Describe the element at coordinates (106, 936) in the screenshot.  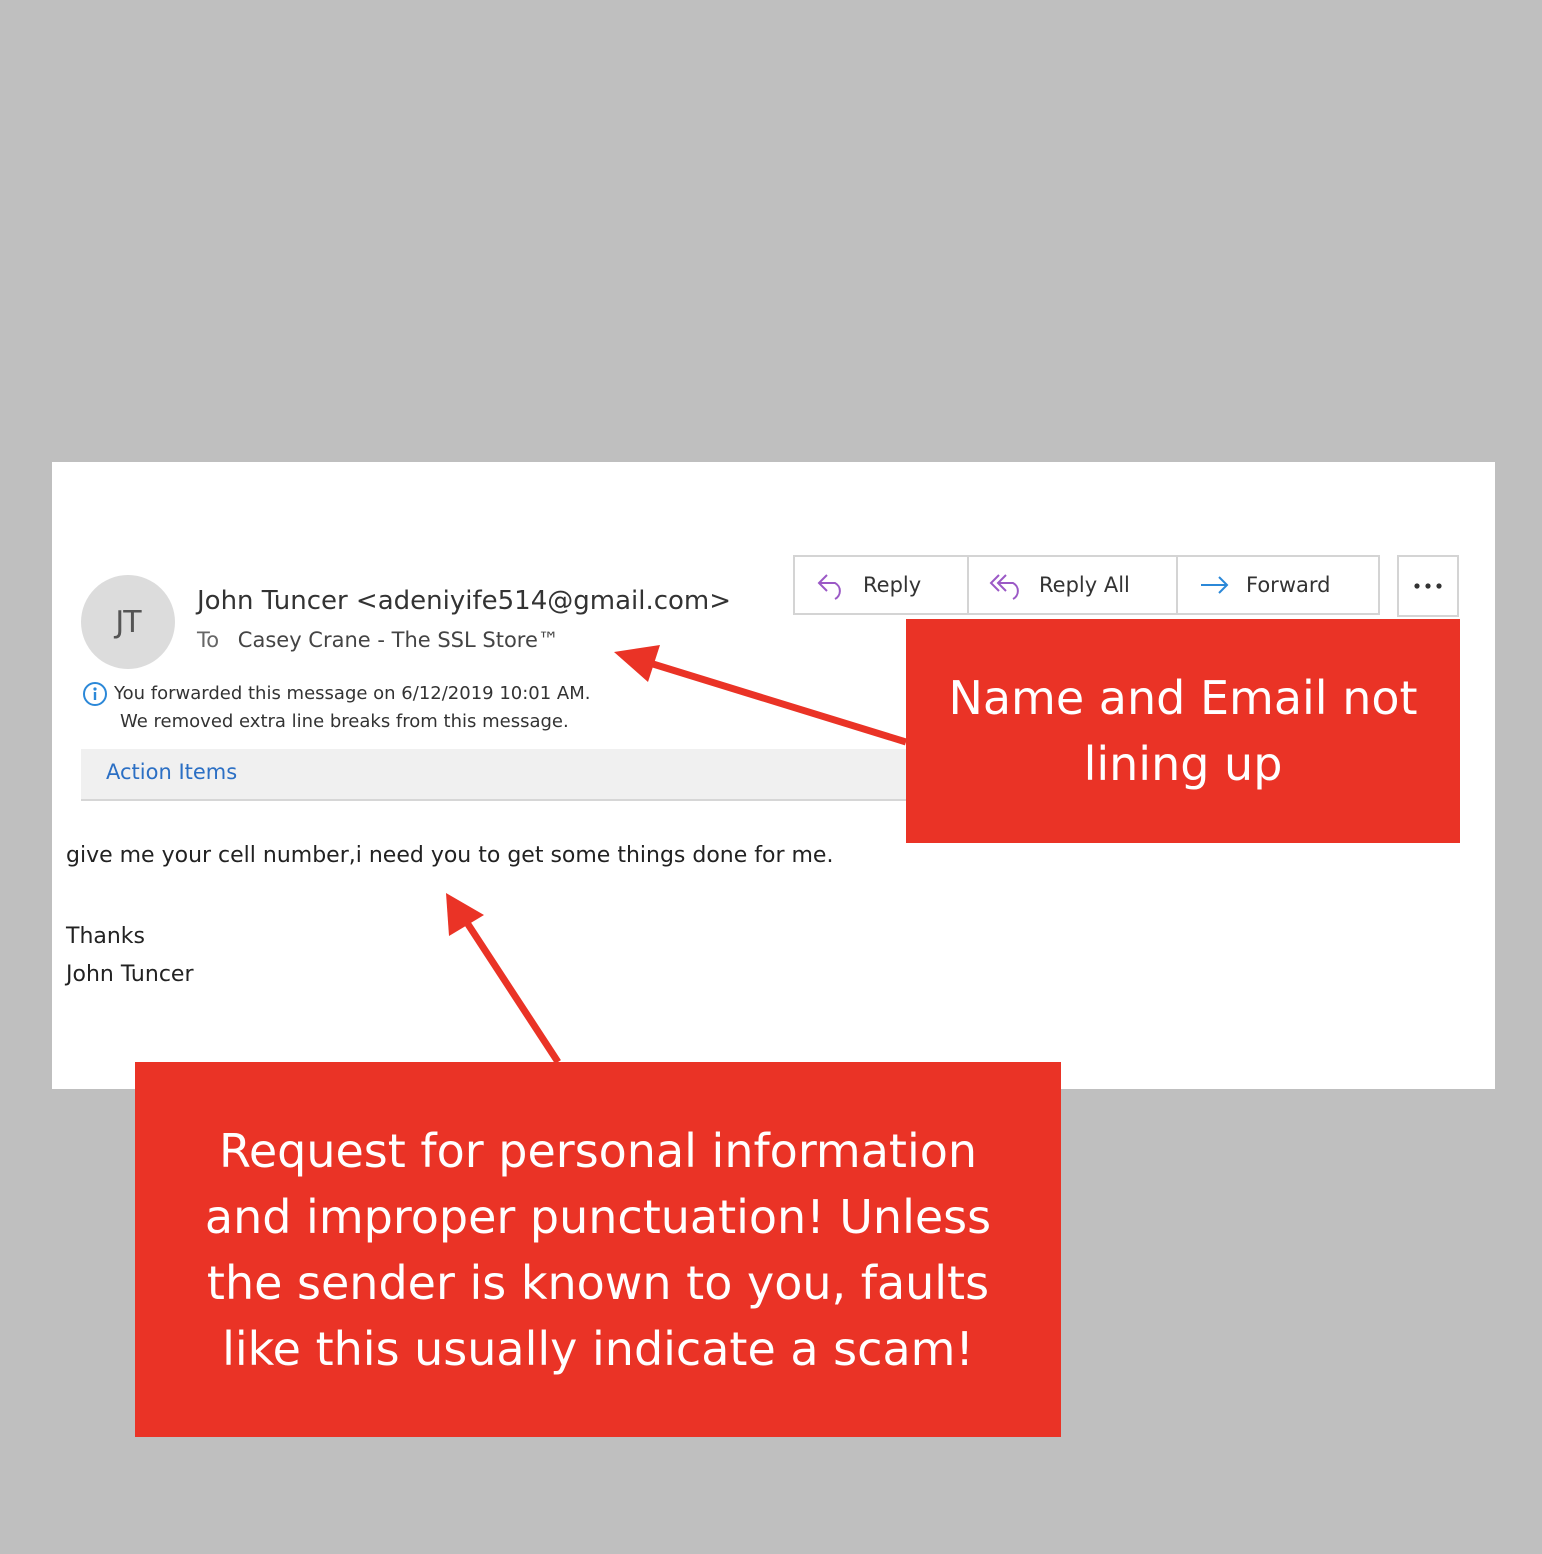
I see `signoff: Thanks` at that location.